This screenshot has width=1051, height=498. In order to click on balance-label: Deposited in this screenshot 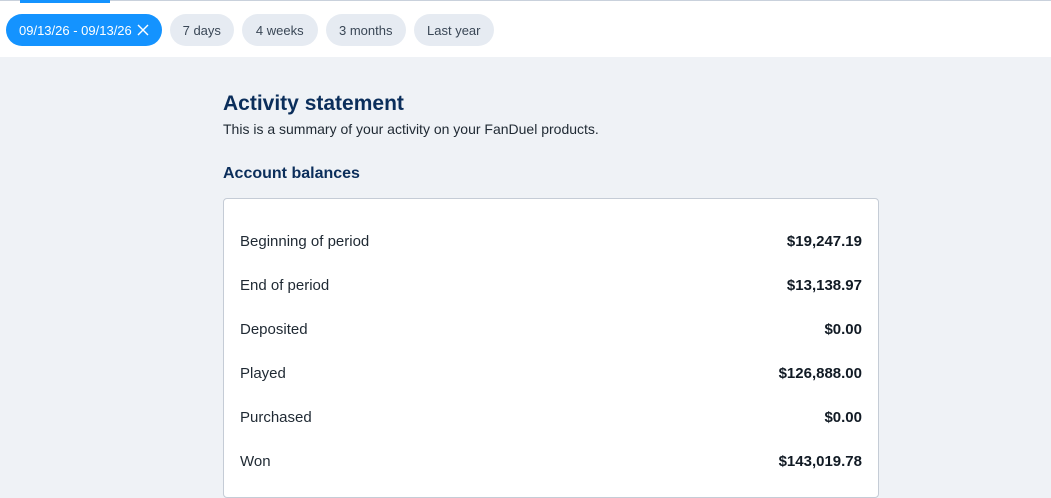, I will do `click(274, 329)`.